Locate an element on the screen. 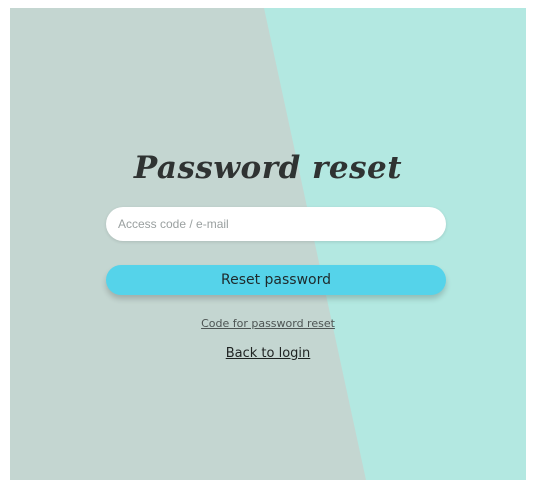 This screenshot has width=536, height=480. code-link-row: Code for password reset is located at coordinates (268, 323).